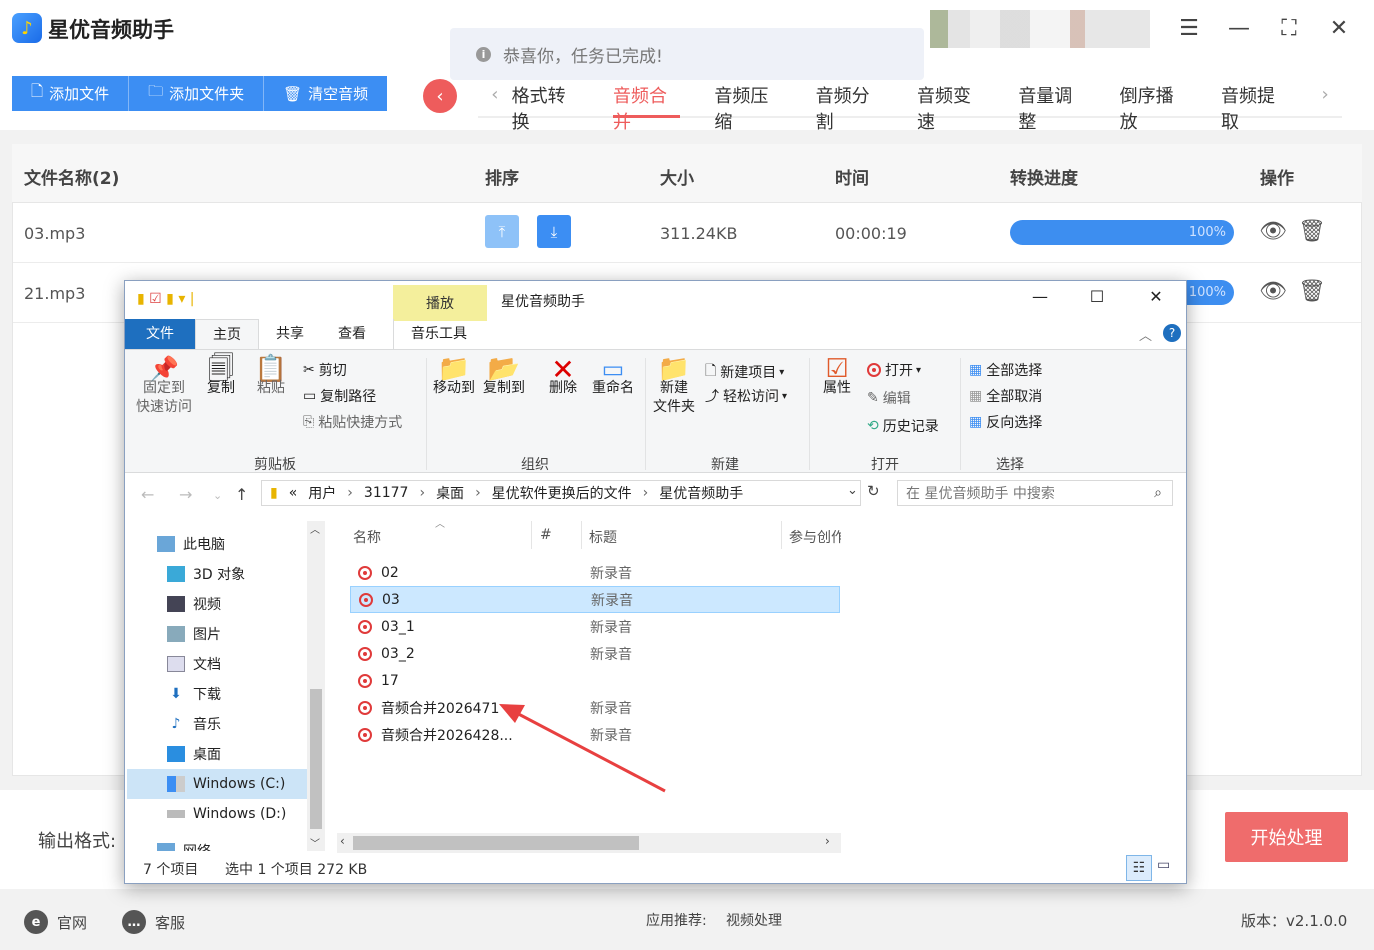  What do you see at coordinates (1005, 396) in the screenshot?
I see `select-none-button: ▦ 全部取消` at bounding box center [1005, 396].